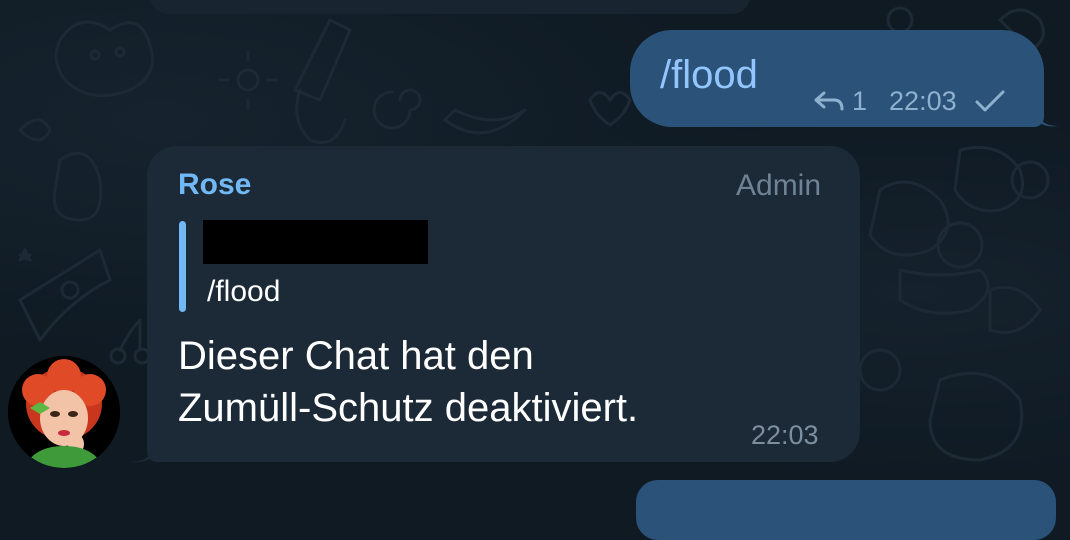 Image resolution: width=1070 pixels, height=540 pixels. I want to click on command-link: /flood, so click(709, 75).